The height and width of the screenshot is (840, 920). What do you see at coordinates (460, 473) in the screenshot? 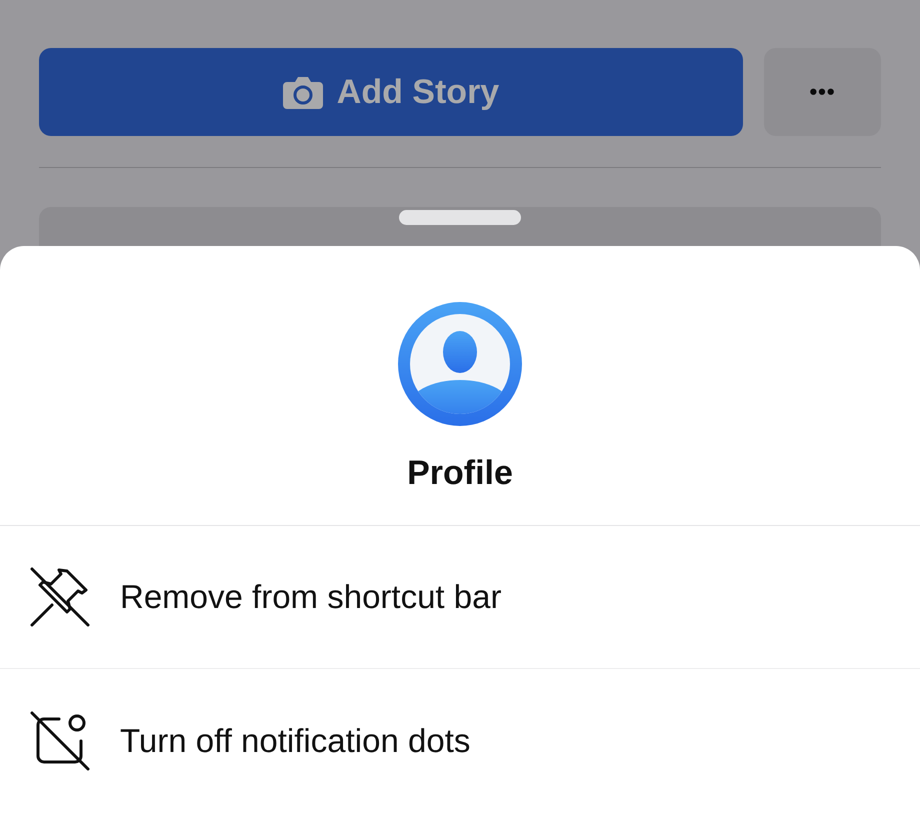
I see `sheet-title: Profile` at bounding box center [460, 473].